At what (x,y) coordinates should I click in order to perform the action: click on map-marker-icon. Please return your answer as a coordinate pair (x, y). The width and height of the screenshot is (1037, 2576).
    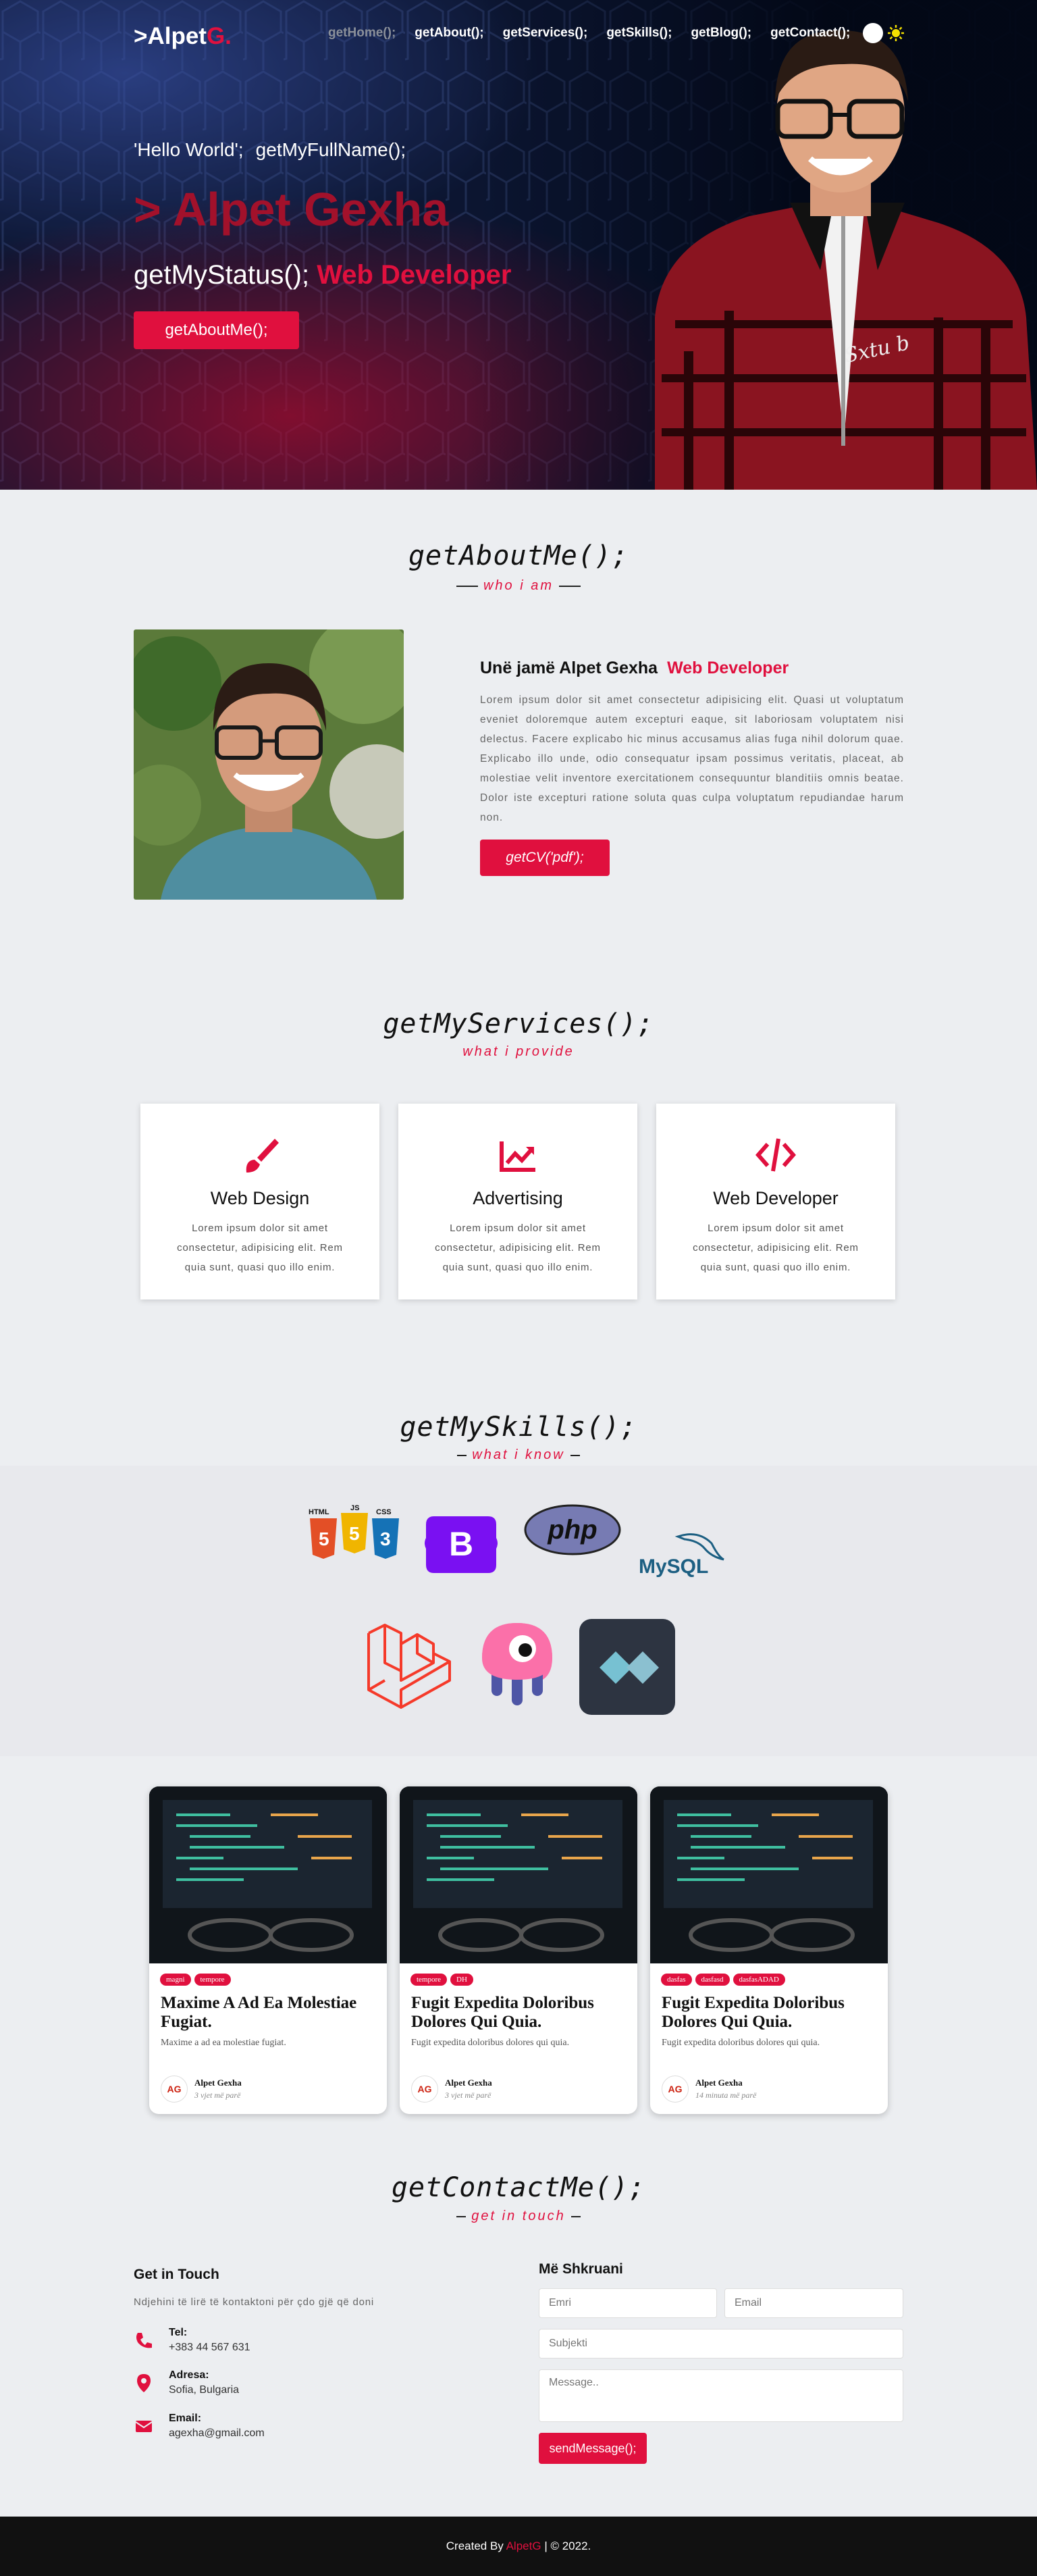
    Looking at the image, I should click on (144, 2383).